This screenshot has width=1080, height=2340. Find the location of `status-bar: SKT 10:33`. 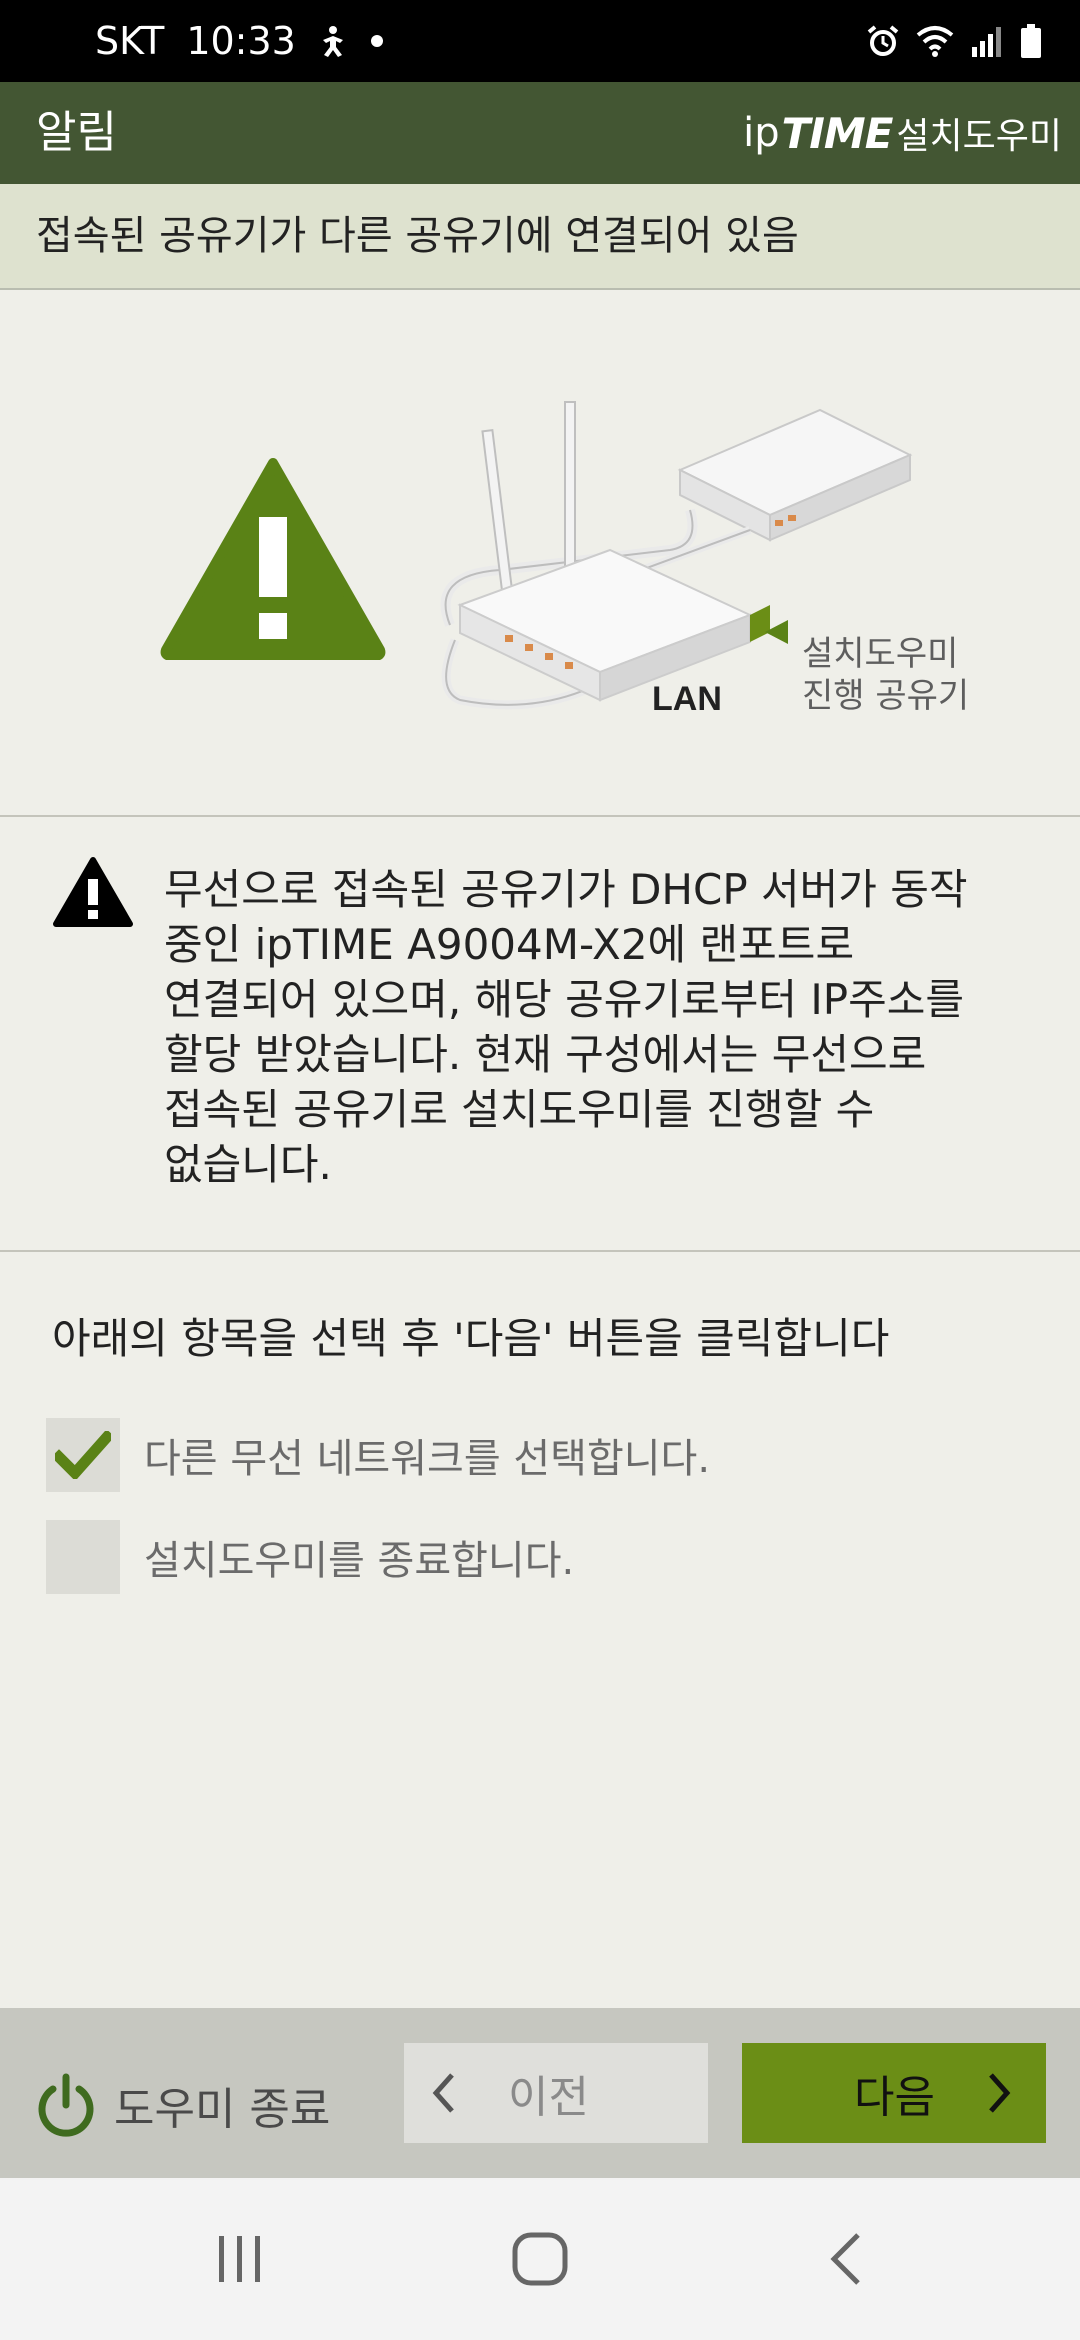

status-bar: SKT 10:33 is located at coordinates (540, 41).